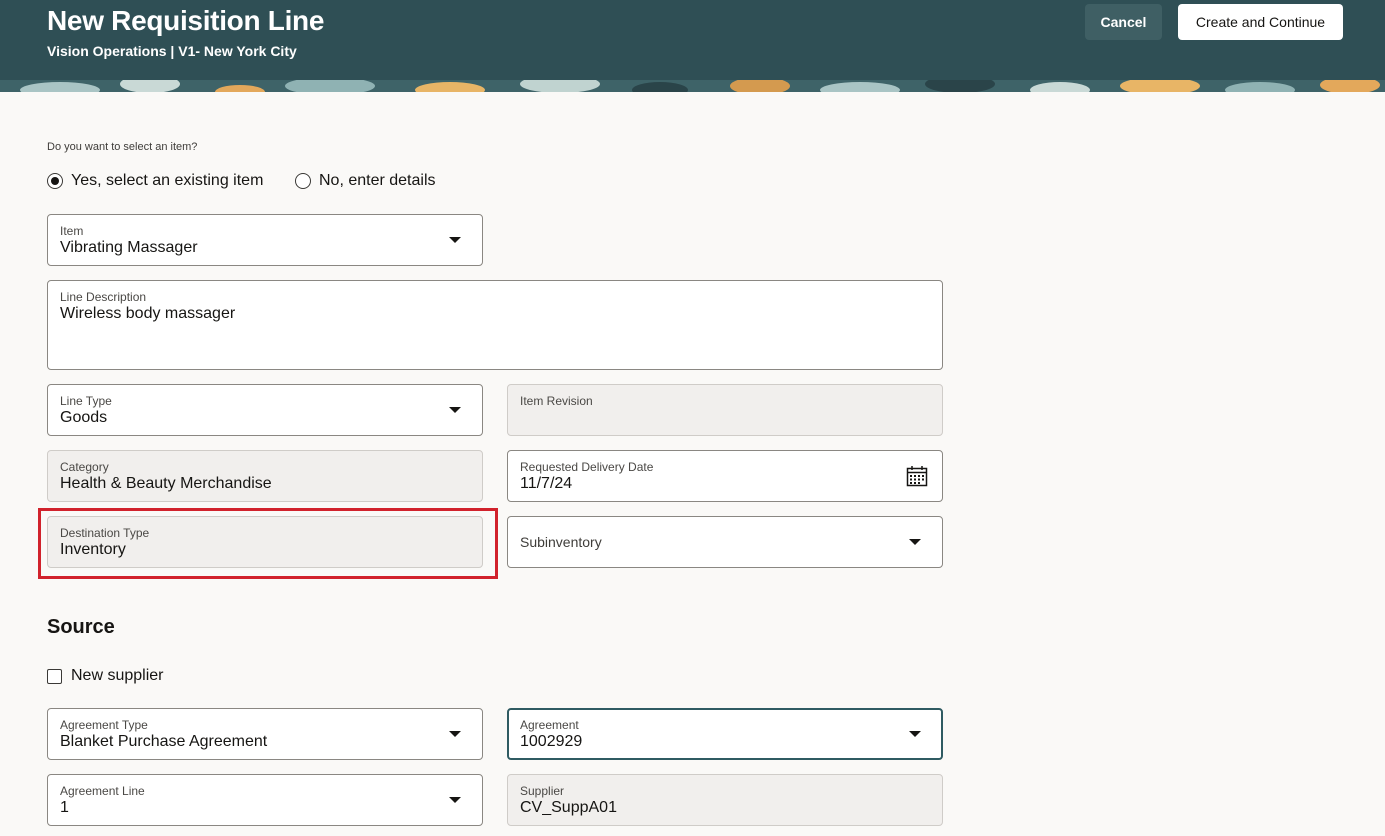 The image size is (1385, 836). I want to click on page-title: New Requisition Line, so click(186, 20).